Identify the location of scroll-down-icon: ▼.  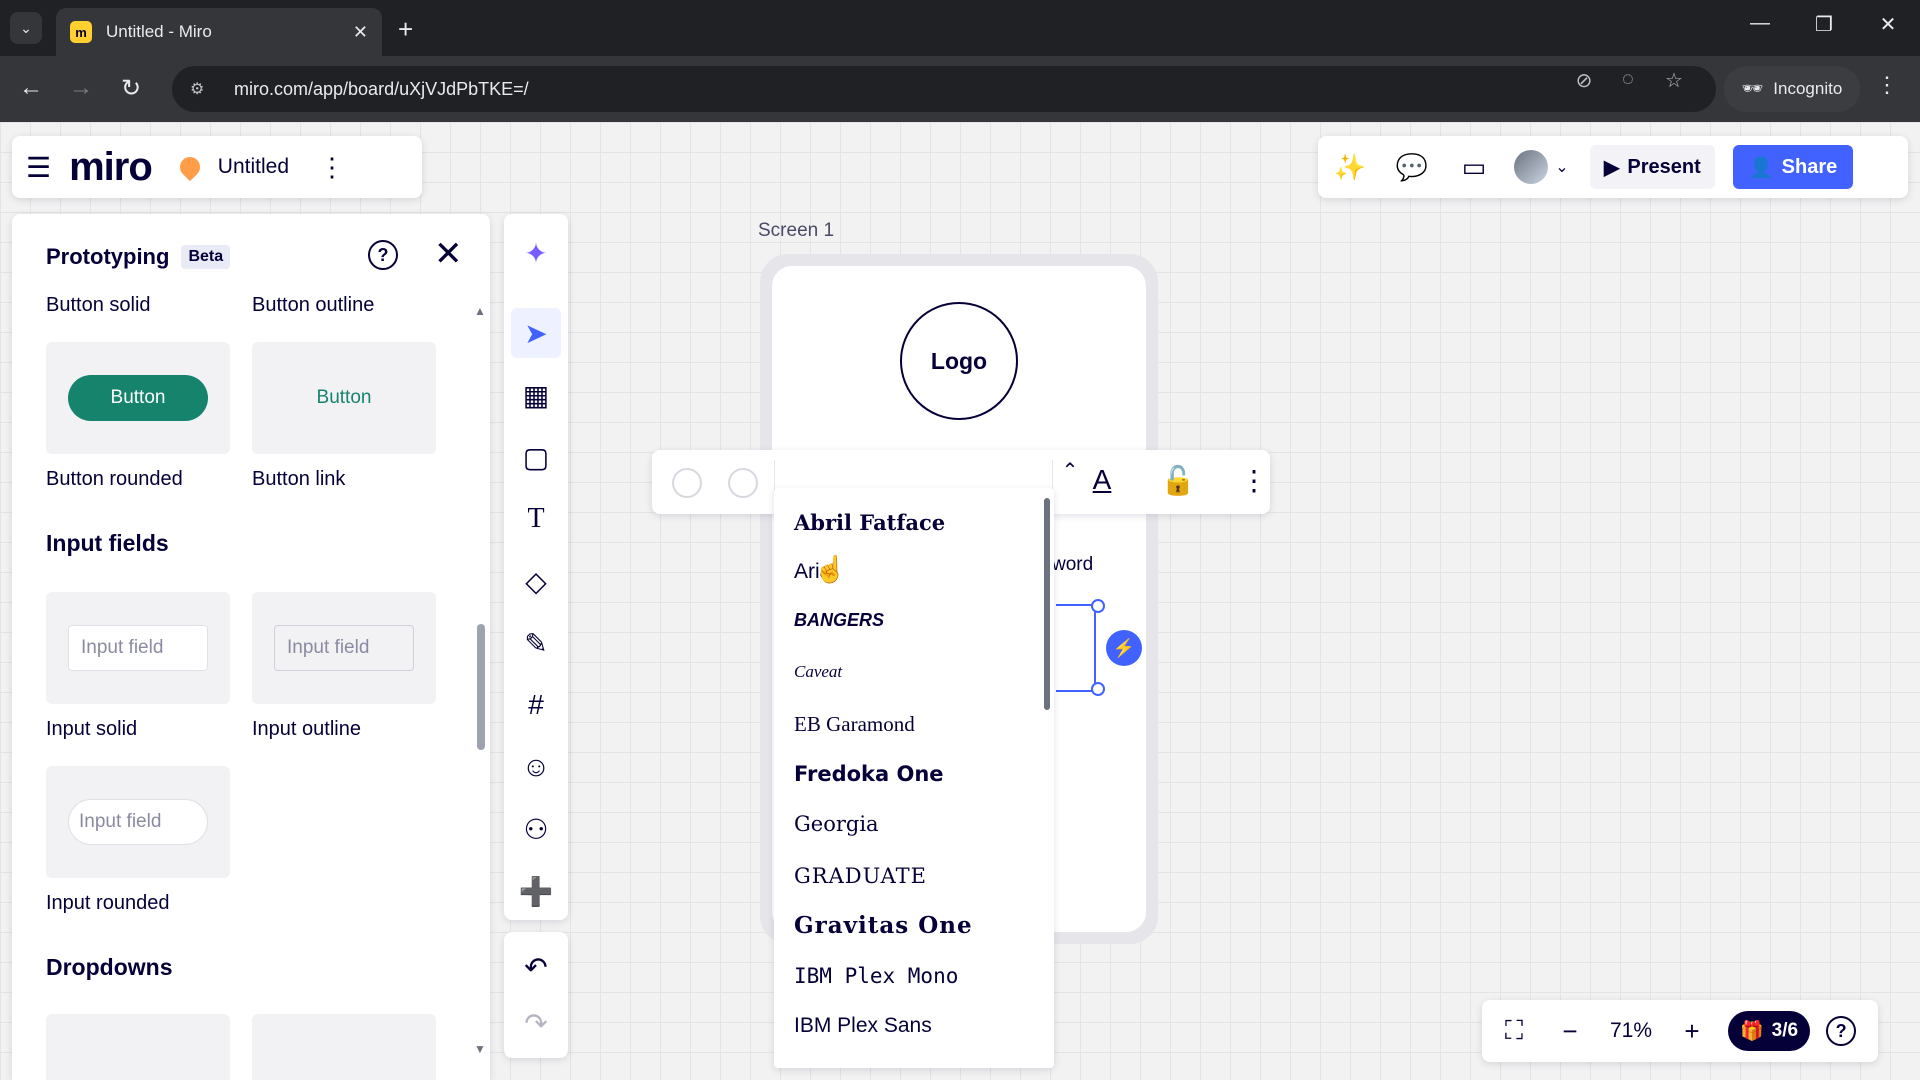
(480, 1049).